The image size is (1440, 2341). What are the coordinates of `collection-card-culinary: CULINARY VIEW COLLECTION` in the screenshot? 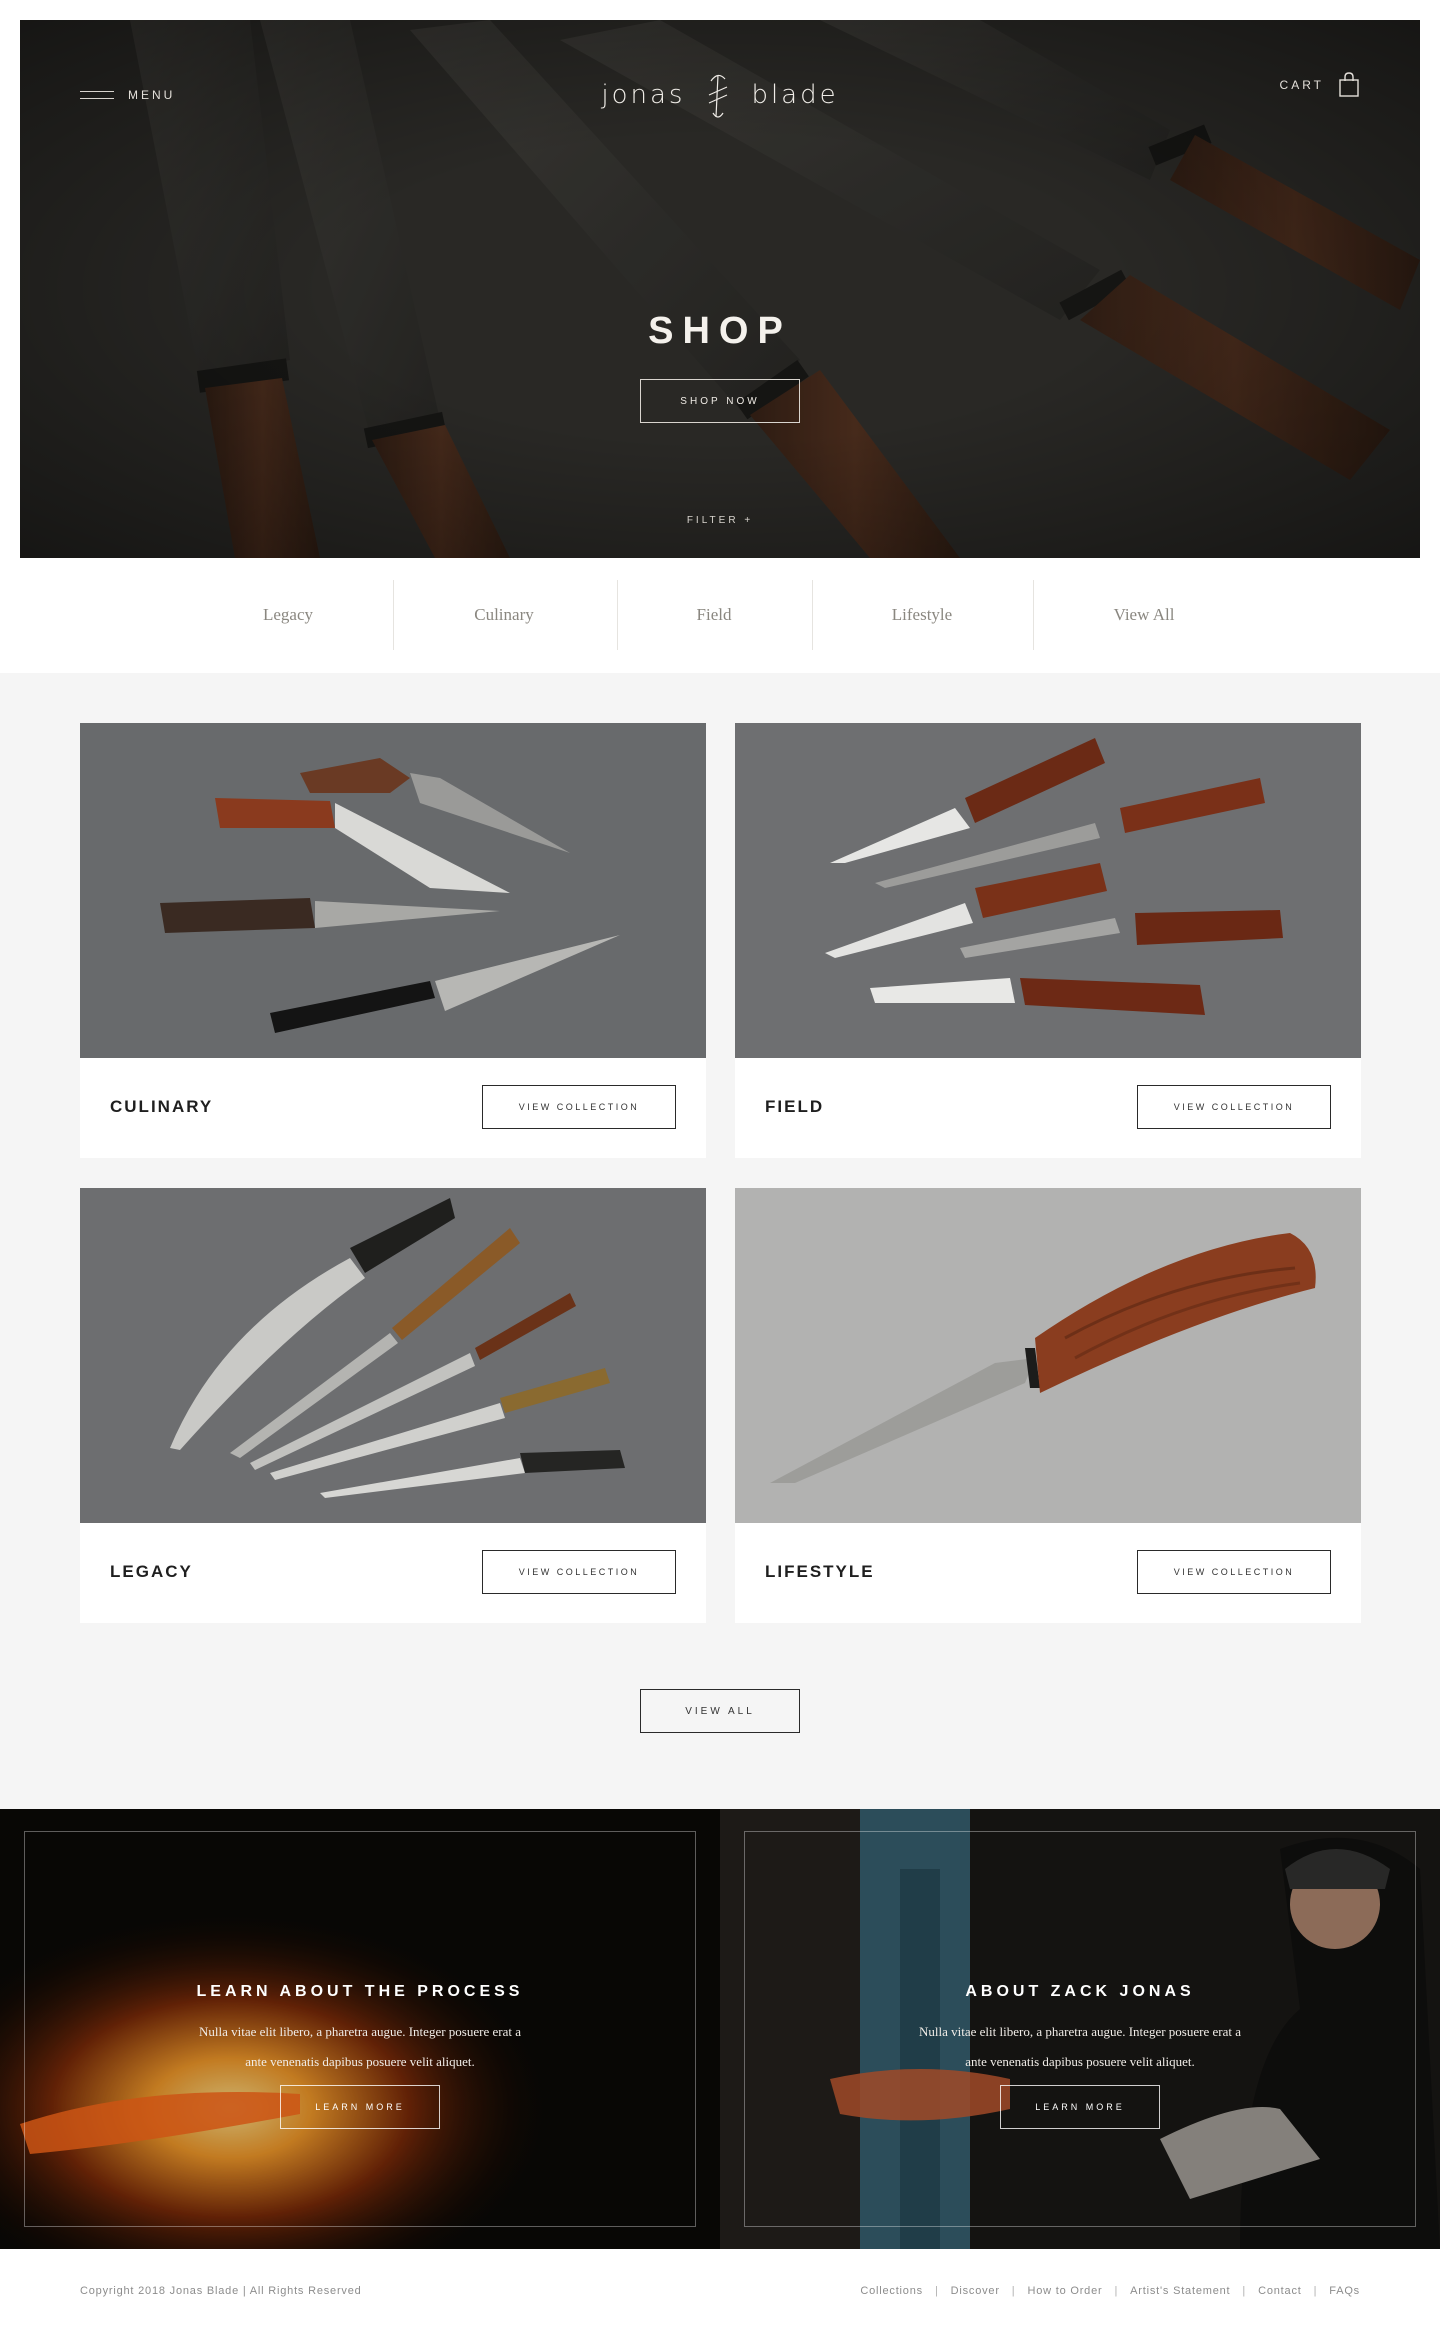 It's located at (393, 940).